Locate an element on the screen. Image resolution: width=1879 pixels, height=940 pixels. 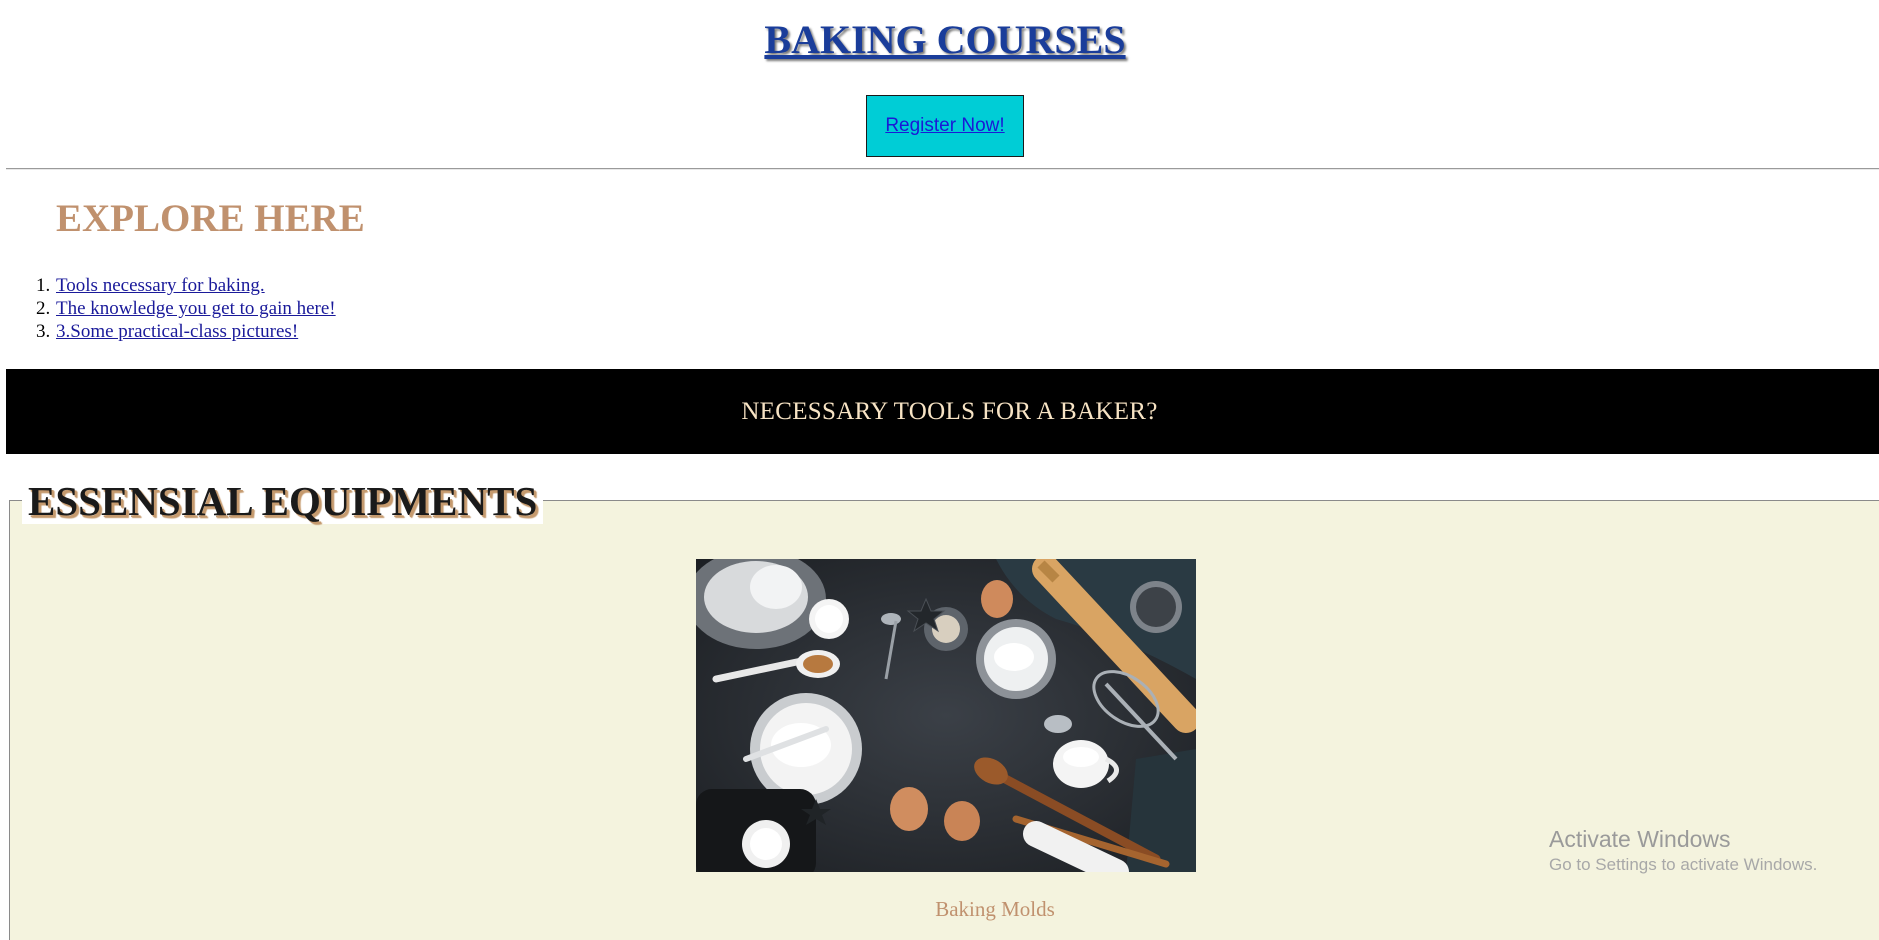
equipment-legend: ESSENSIAL EQUIPMENTS is located at coordinates (283, 501).